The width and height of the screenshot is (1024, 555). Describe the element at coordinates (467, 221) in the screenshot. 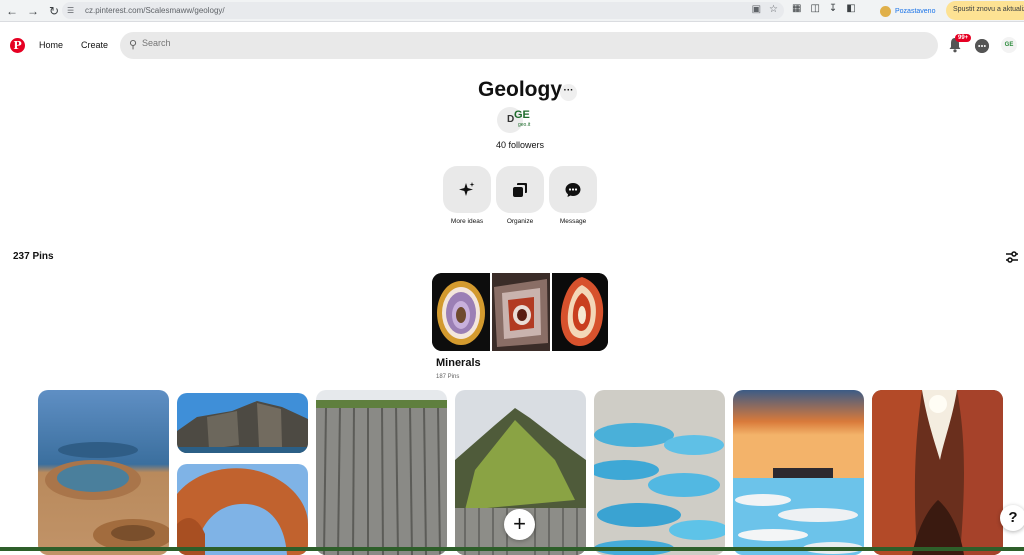

I see `more-ideas-label: More ideas` at that location.